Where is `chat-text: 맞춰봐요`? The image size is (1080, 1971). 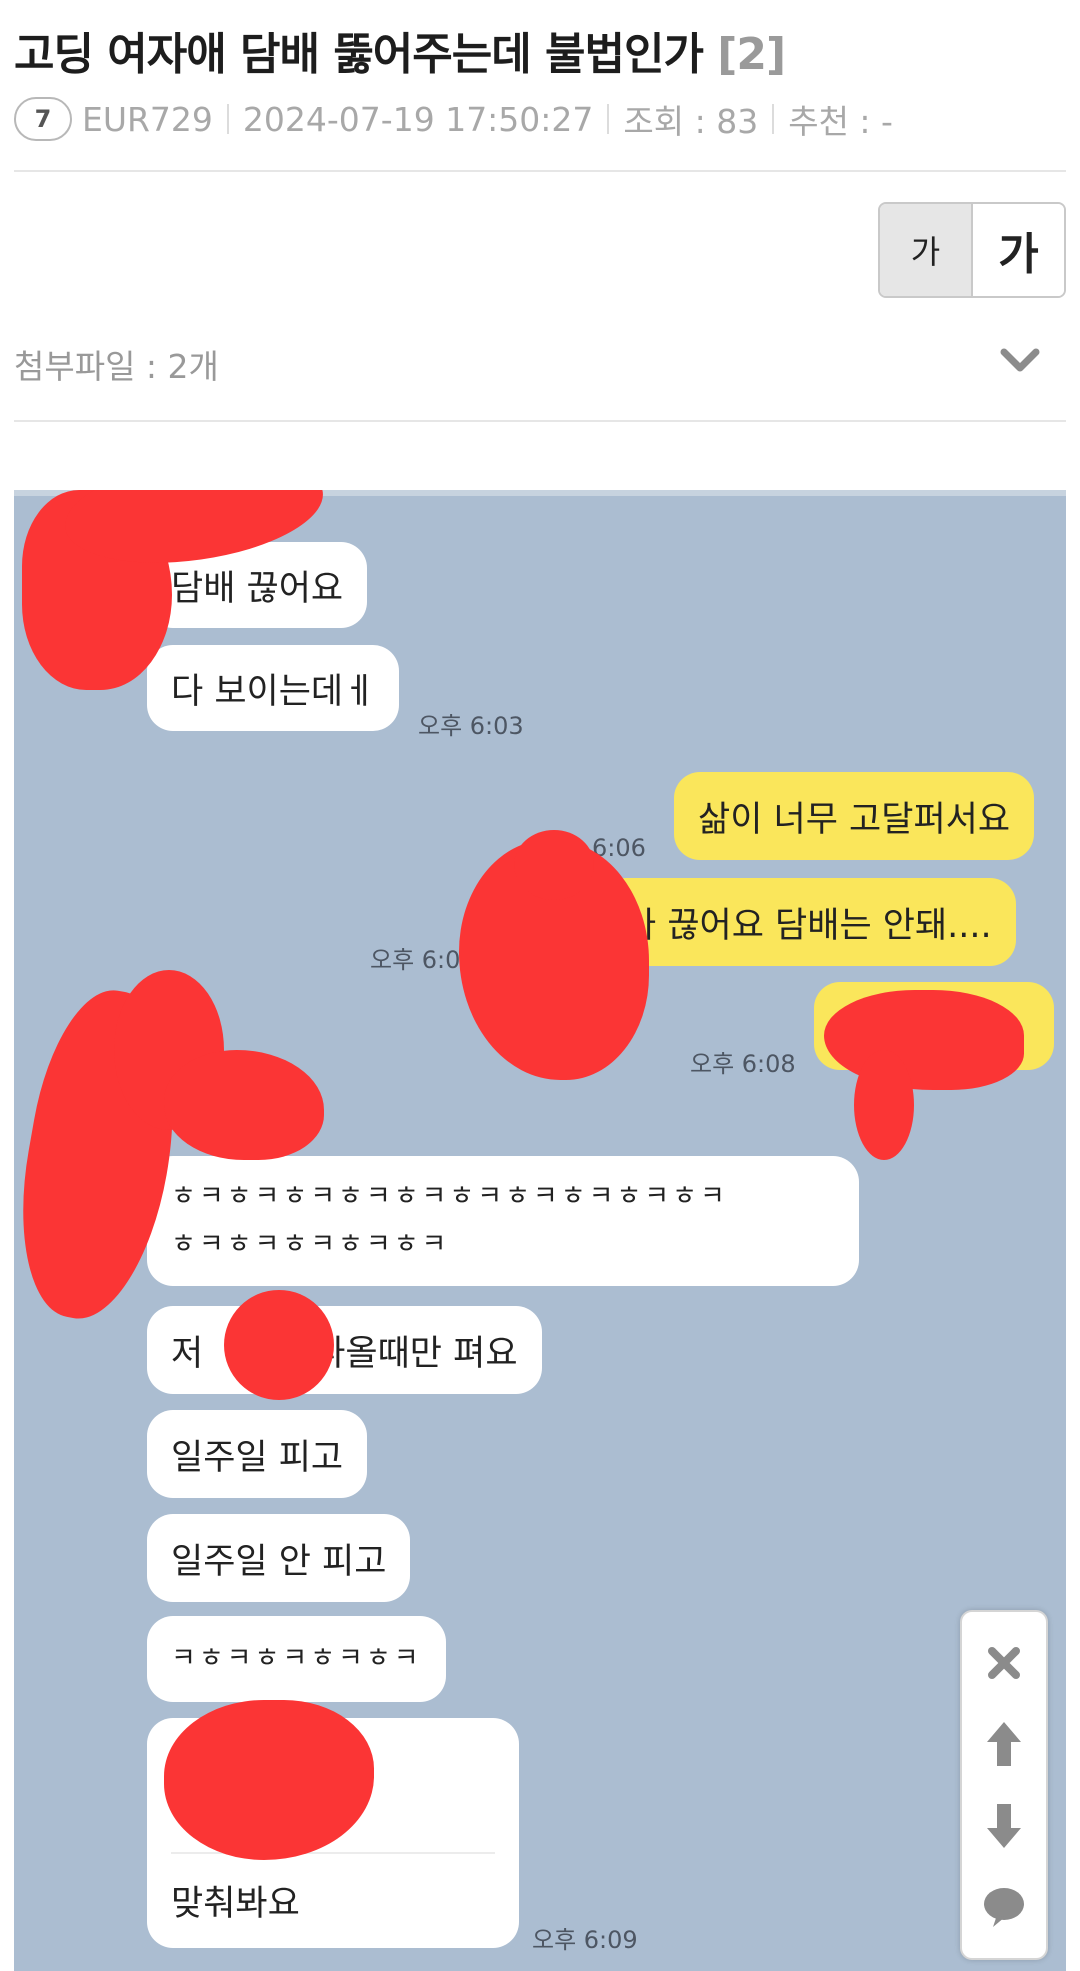 chat-text: 맞춰봐요 is located at coordinates (235, 1904).